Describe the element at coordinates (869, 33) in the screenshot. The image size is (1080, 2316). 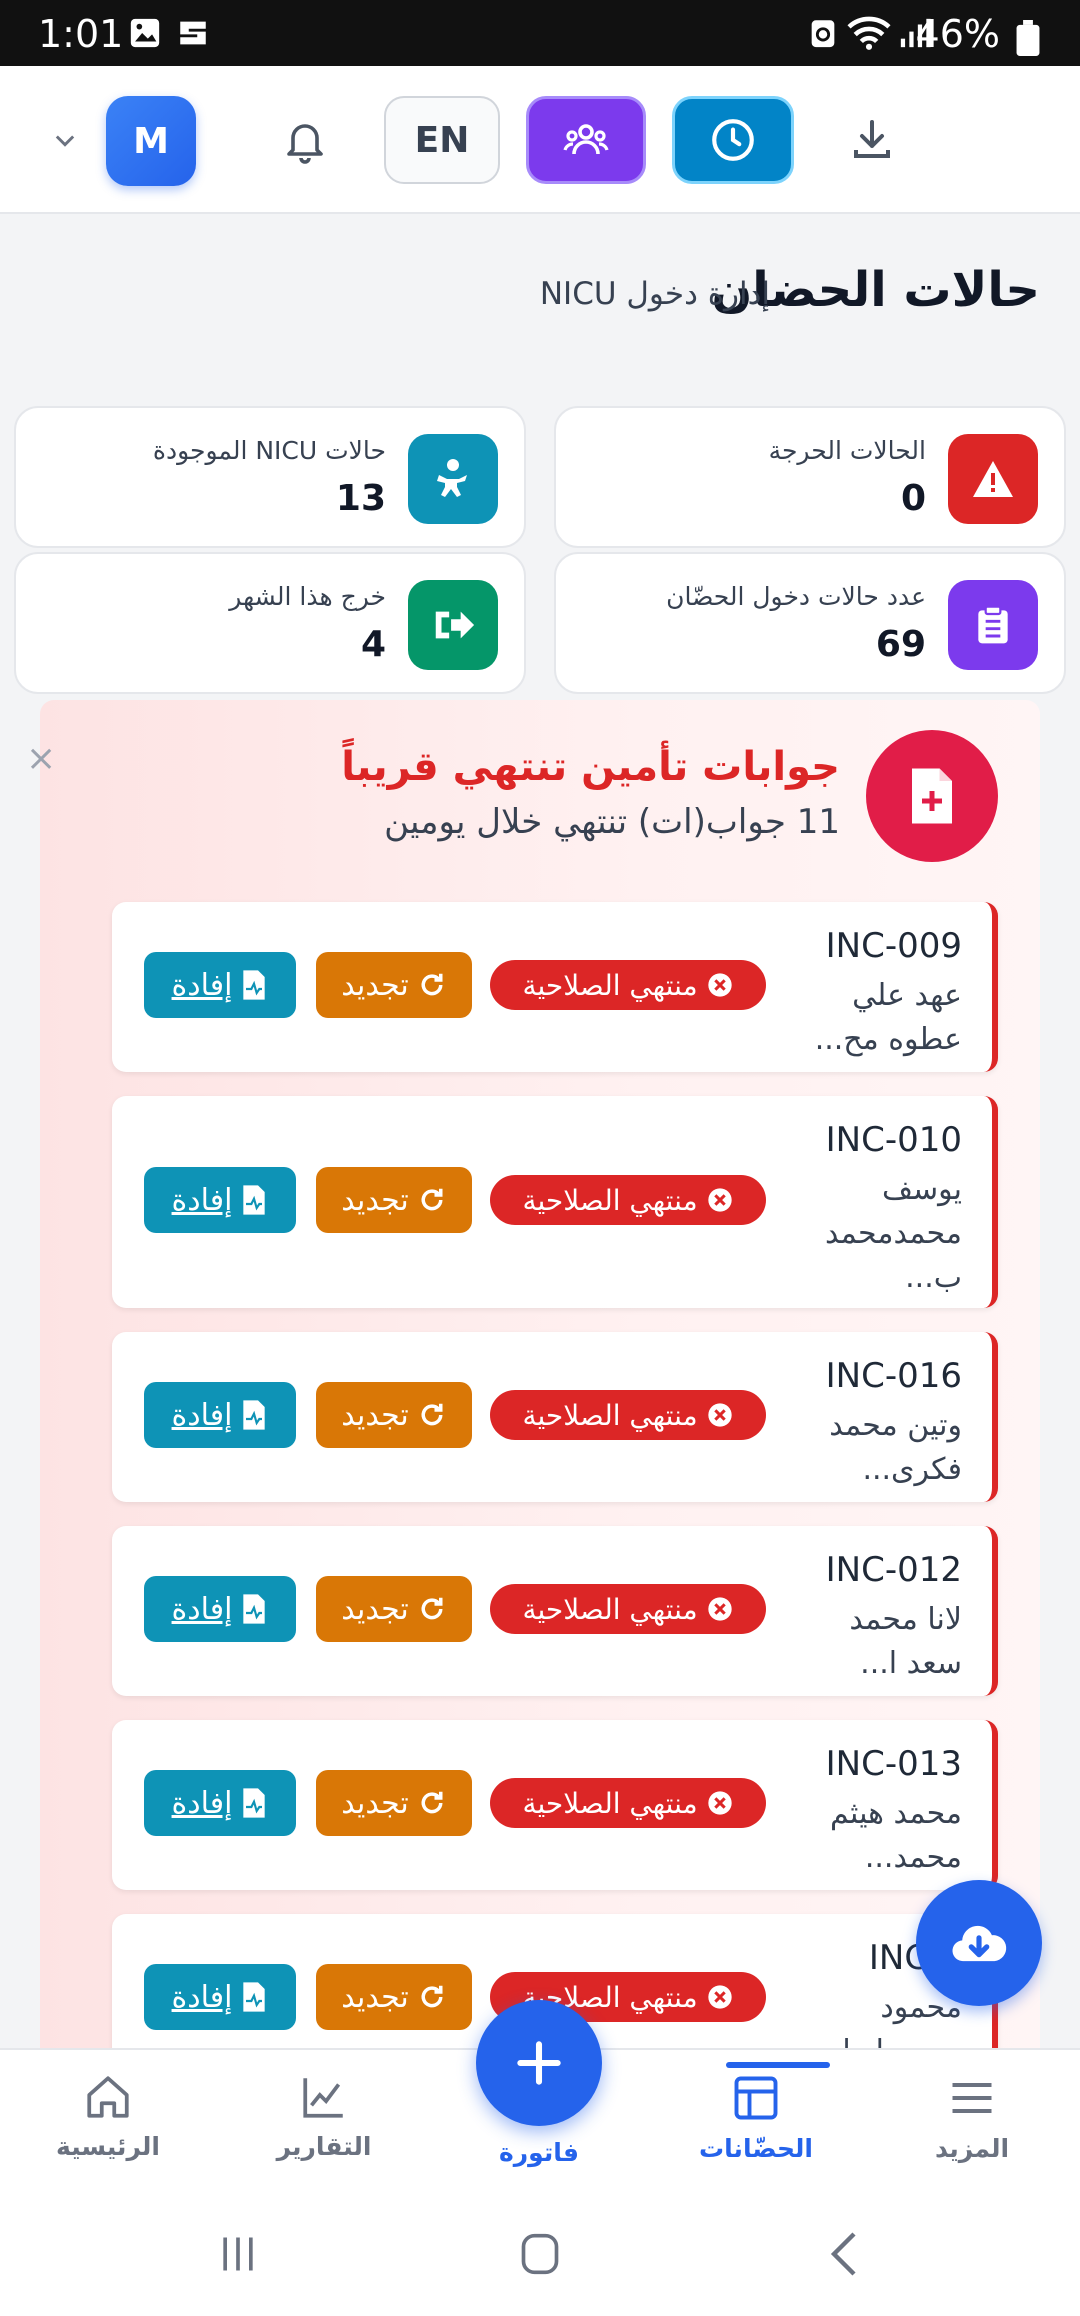
I see `wifi-icon` at that location.